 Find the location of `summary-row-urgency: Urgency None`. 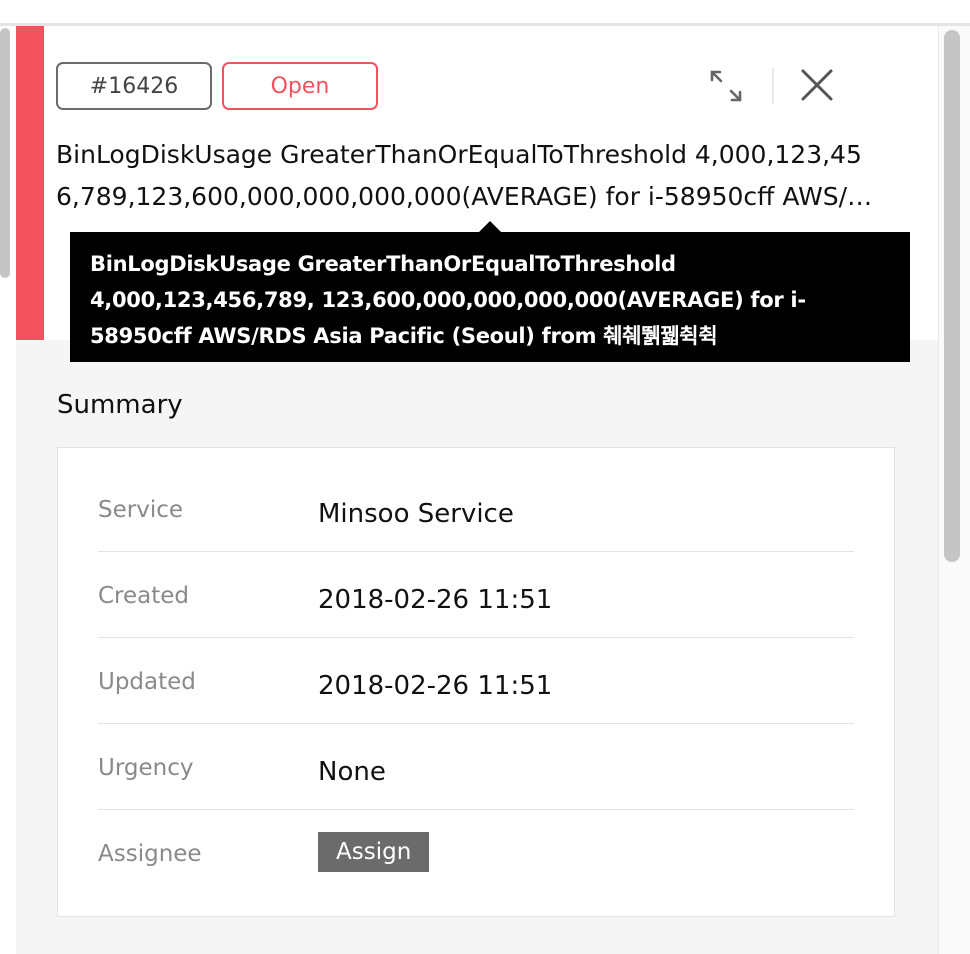

summary-row-urgency: Urgency None is located at coordinates (476, 767).